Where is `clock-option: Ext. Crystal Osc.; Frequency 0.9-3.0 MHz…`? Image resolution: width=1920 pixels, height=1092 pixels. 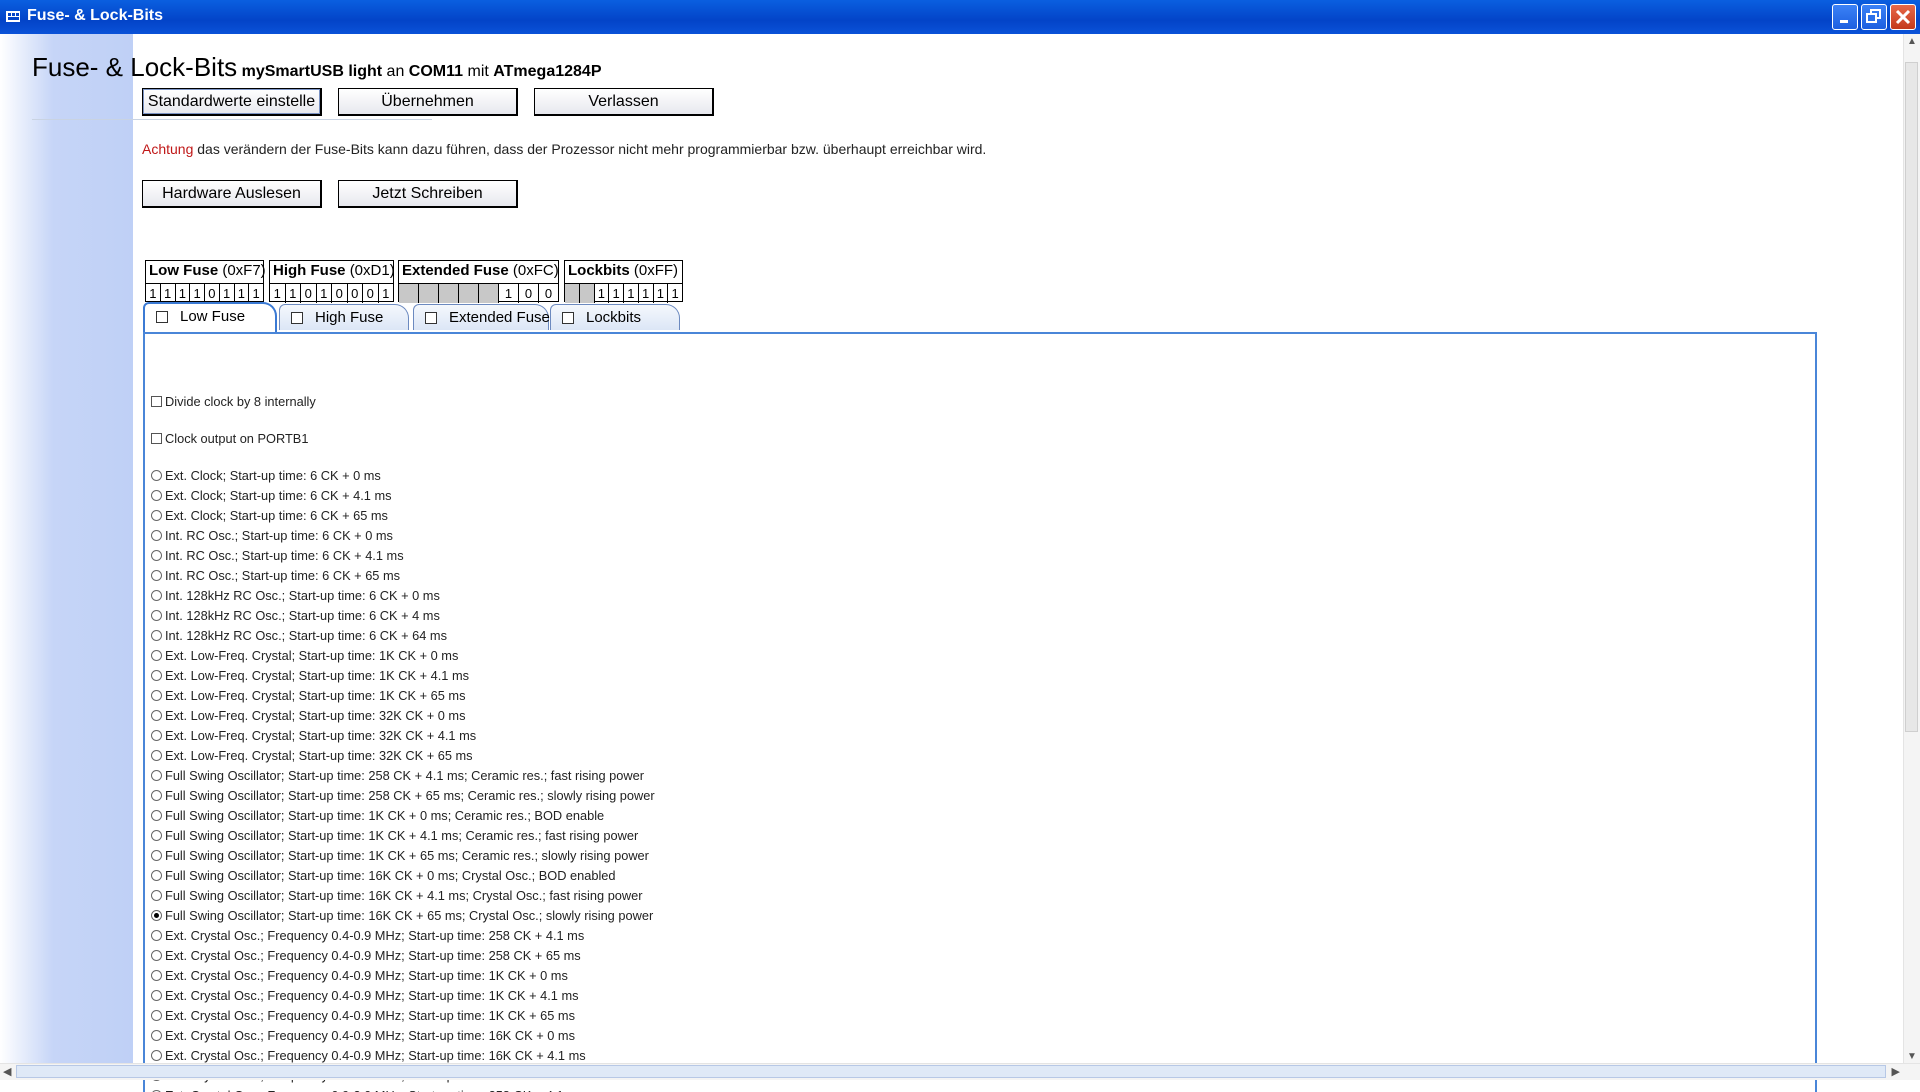 clock-option: Ext. Crystal Osc.; Frequency 0.9-3.0 MHz… is located at coordinates (367, 1089).